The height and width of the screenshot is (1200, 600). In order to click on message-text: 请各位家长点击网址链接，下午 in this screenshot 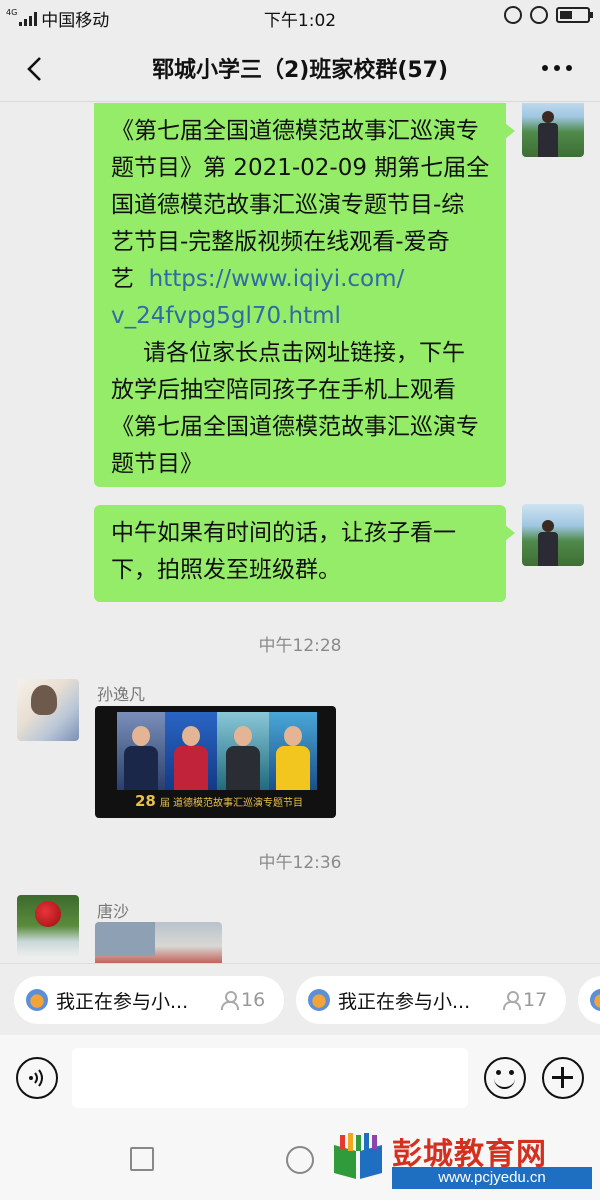, I will do `click(304, 353)`.